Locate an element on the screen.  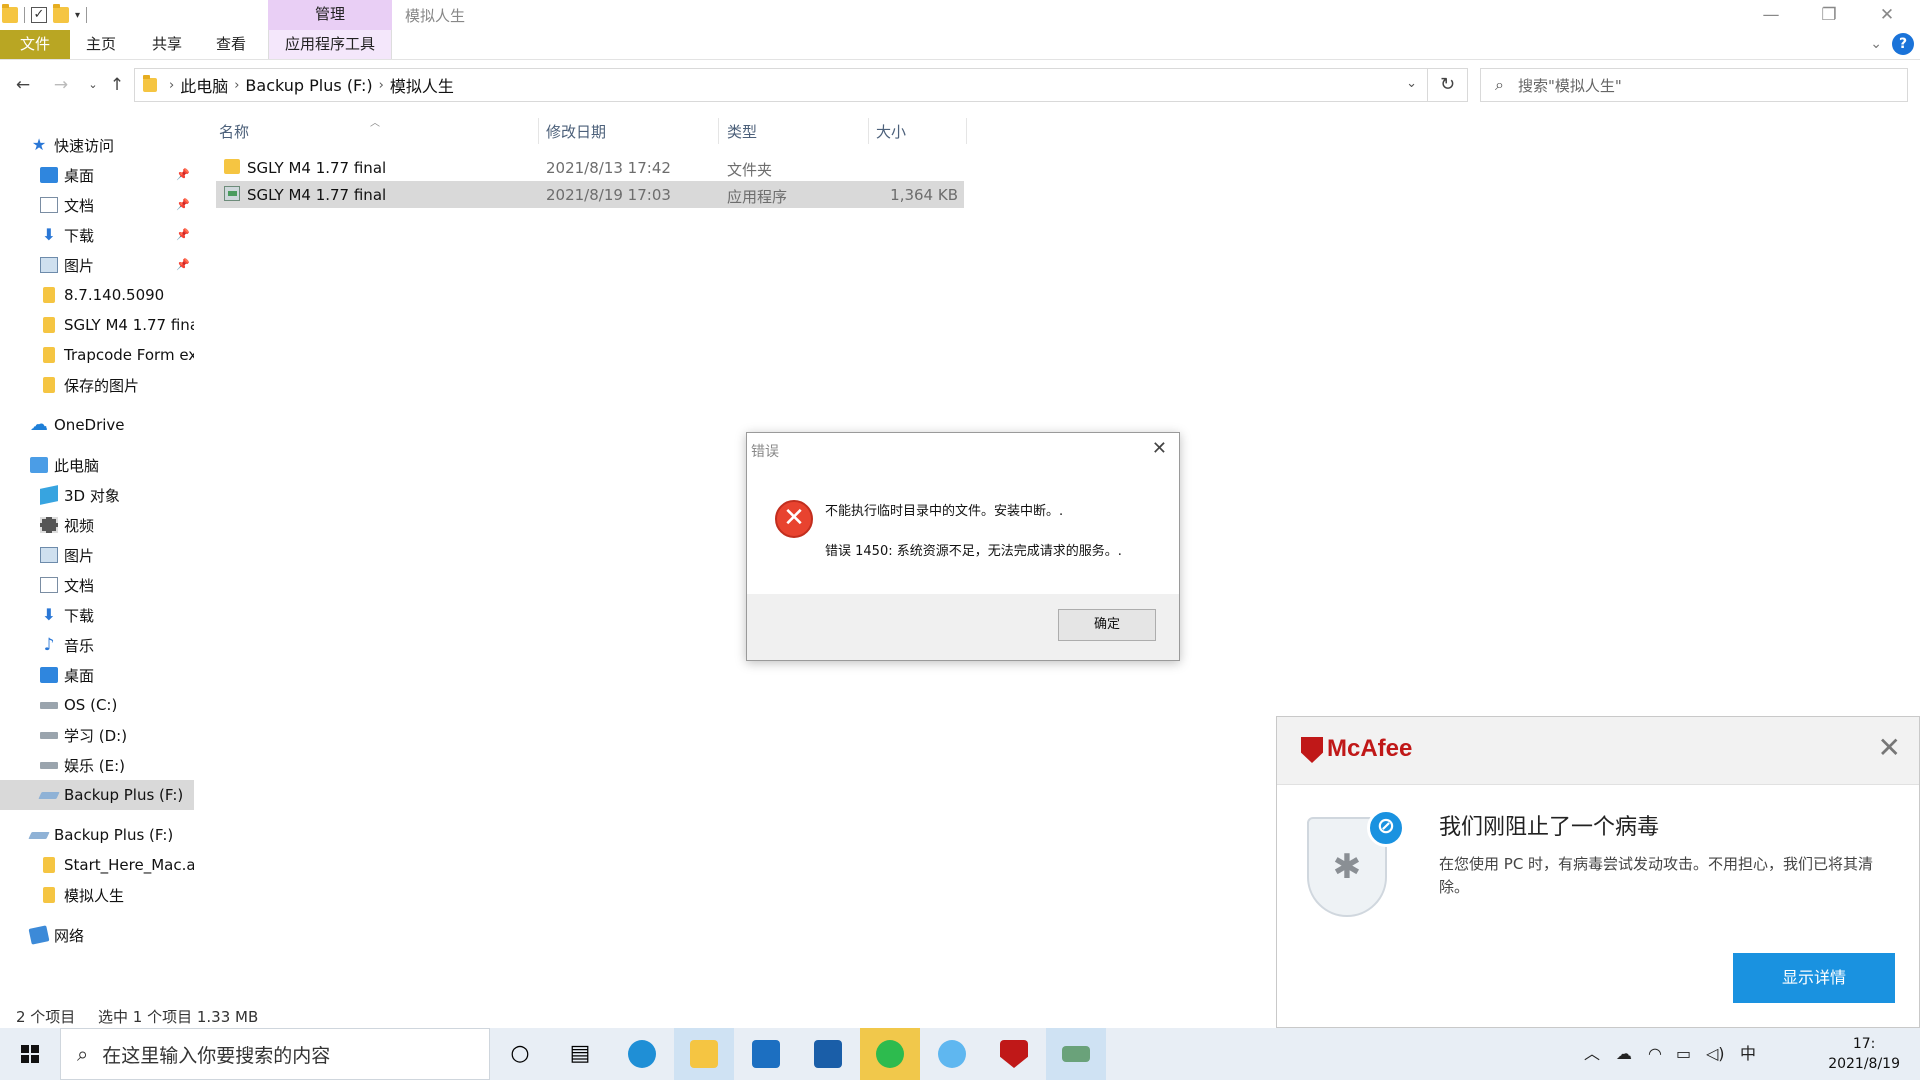
expand-ribbon-icon: ⌄ is located at coordinates (1876, 44).